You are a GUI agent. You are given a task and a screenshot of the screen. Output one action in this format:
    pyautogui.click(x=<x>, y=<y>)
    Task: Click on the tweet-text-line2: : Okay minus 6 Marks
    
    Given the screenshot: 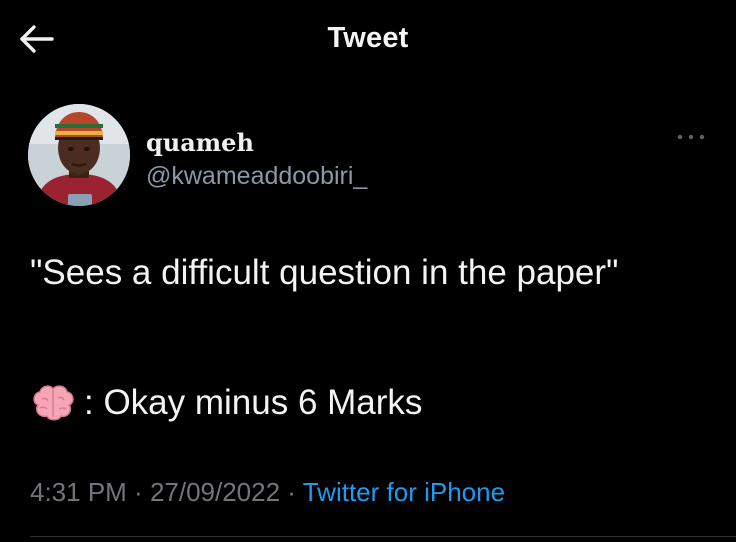 What is the action you would take?
    pyautogui.click(x=253, y=402)
    